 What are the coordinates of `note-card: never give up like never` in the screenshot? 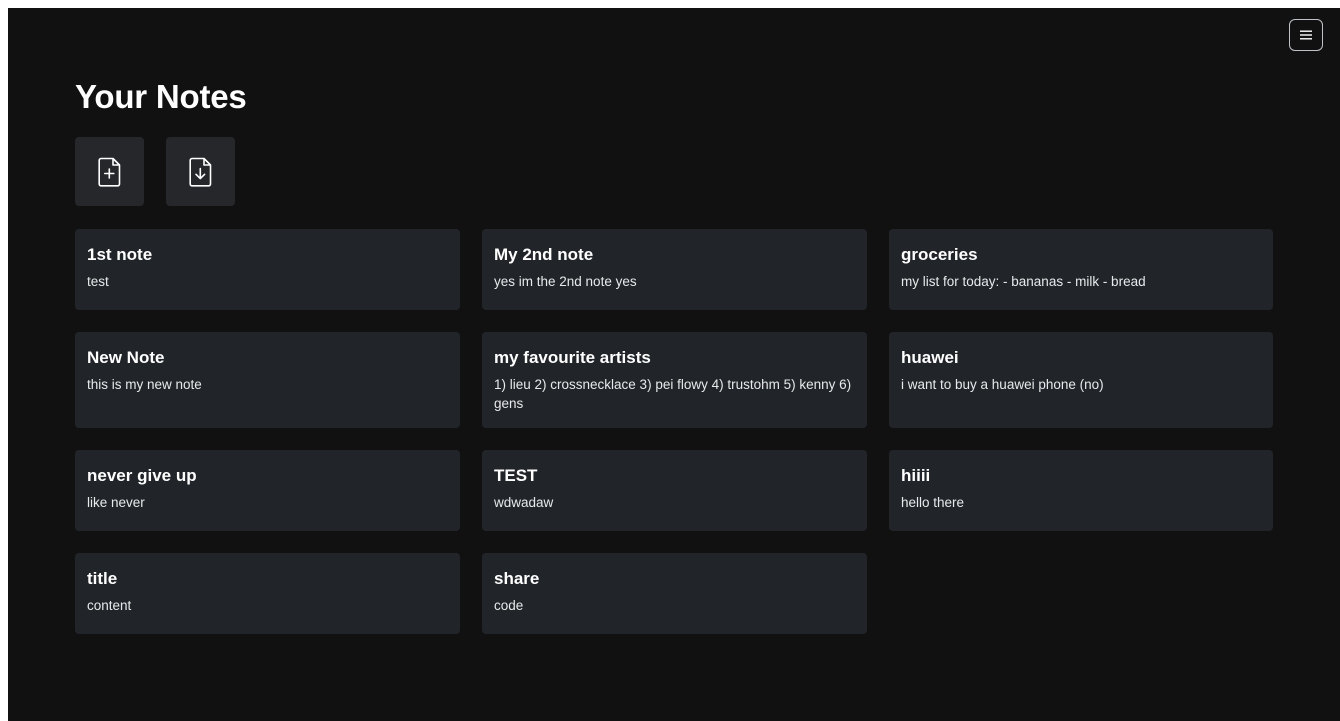 It's located at (267, 490).